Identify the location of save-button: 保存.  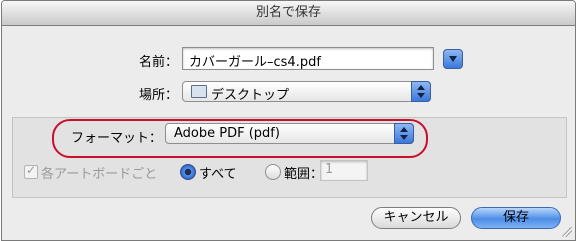
(516, 218).